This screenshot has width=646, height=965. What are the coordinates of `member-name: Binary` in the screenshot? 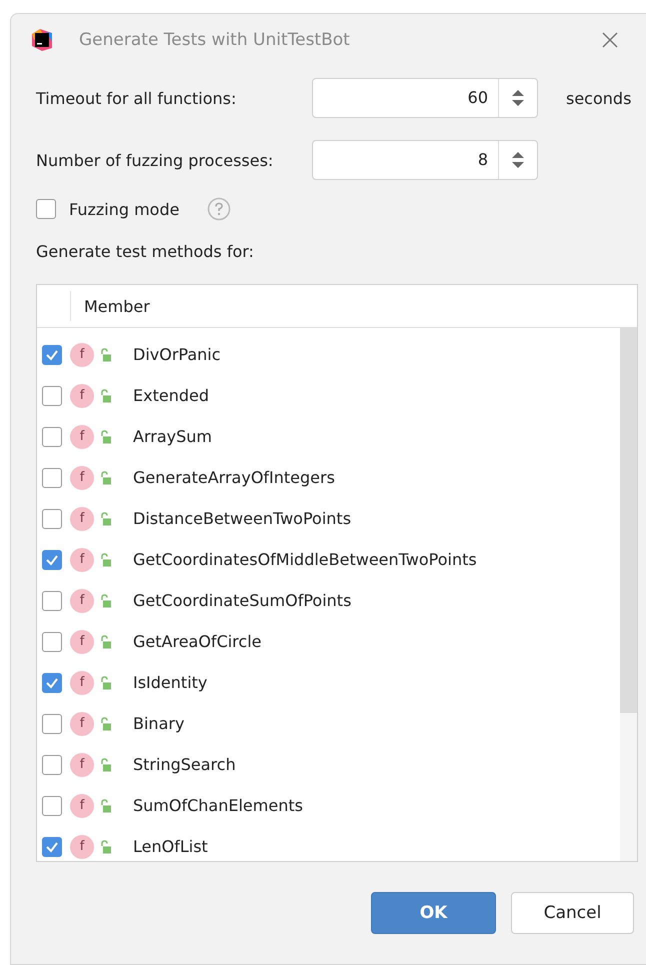 It's located at (158, 723).